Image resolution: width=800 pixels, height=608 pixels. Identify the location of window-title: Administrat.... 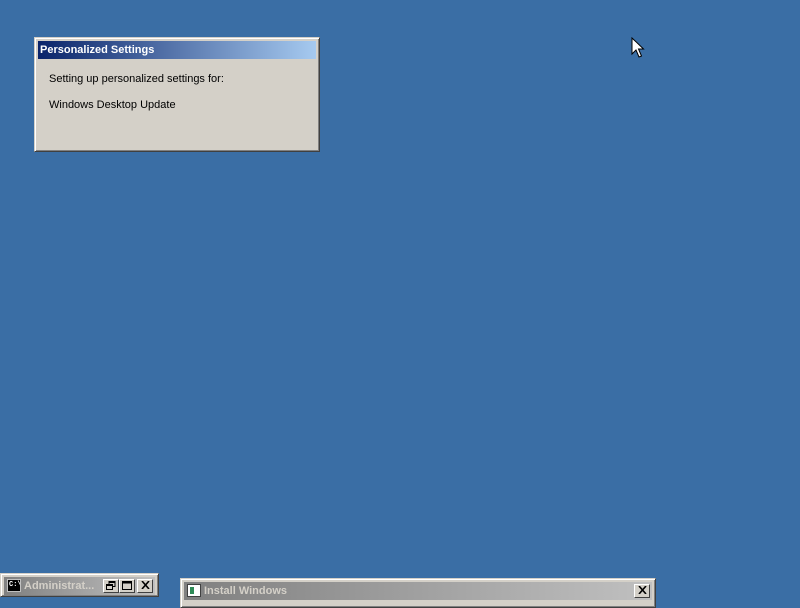
(59, 586).